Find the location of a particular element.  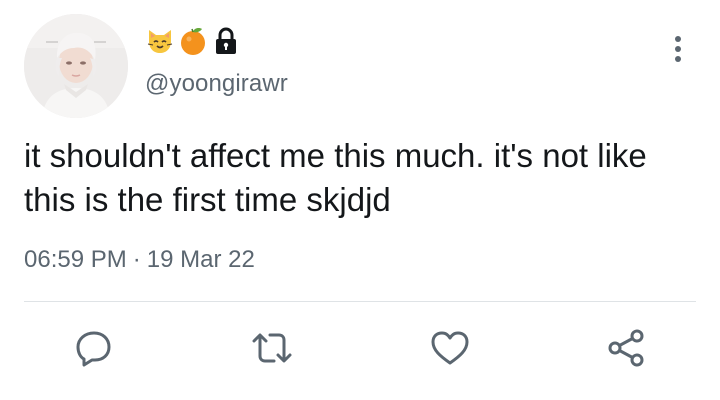

share-button is located at coordinates (626, 348).